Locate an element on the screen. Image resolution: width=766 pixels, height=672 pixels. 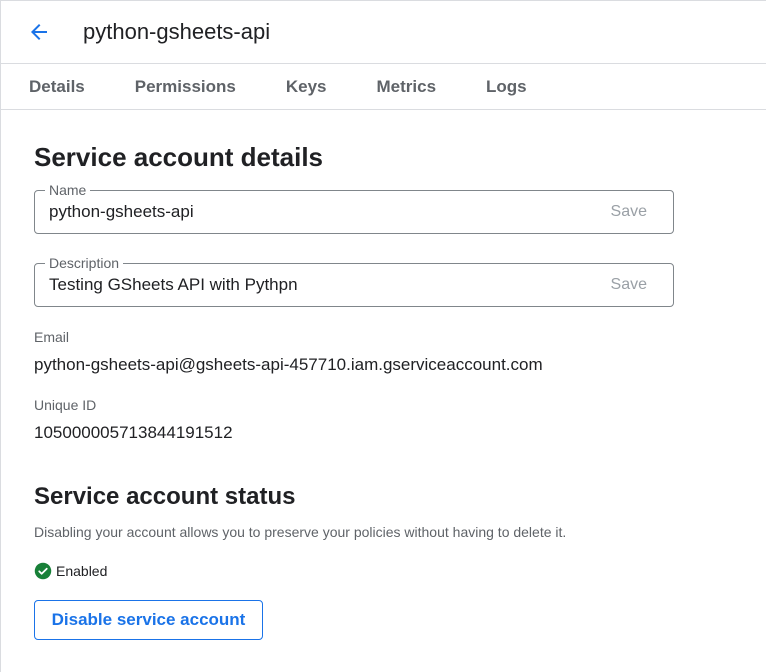
name-field: Name Save is located at coordinates (354, 207).